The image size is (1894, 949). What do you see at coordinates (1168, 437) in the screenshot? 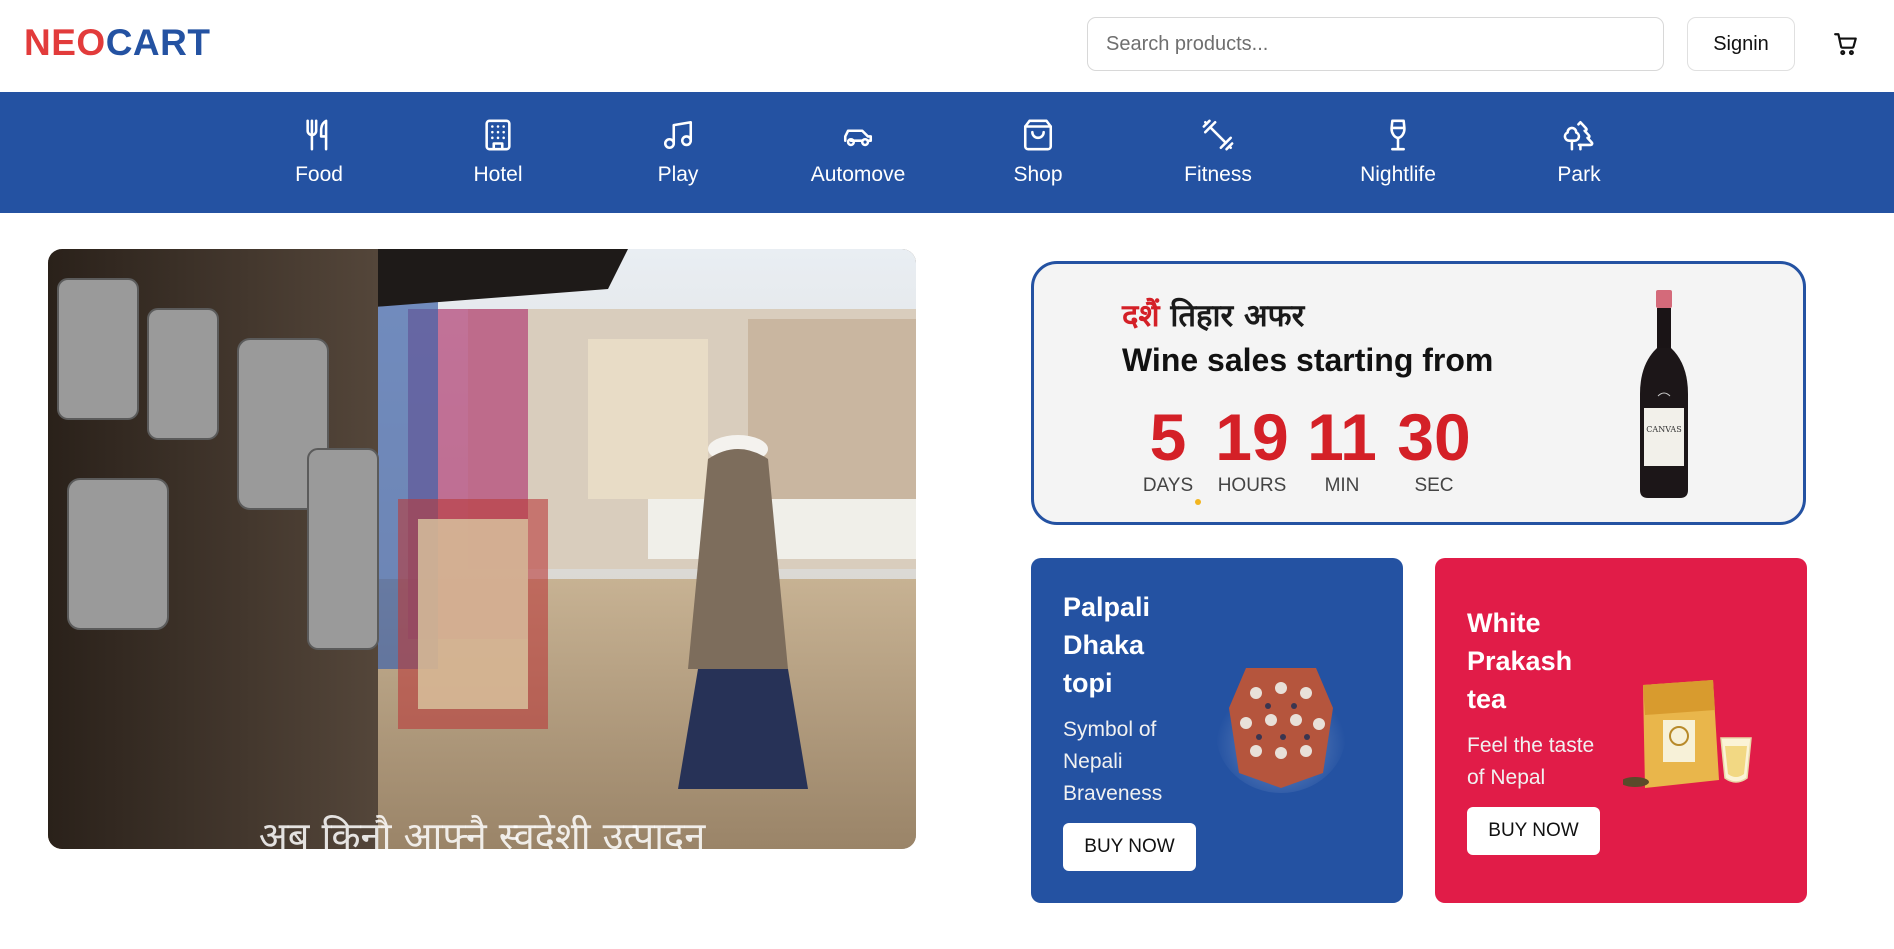
I see `countdown-days-value: 5` at bounding box center [1168, 437].